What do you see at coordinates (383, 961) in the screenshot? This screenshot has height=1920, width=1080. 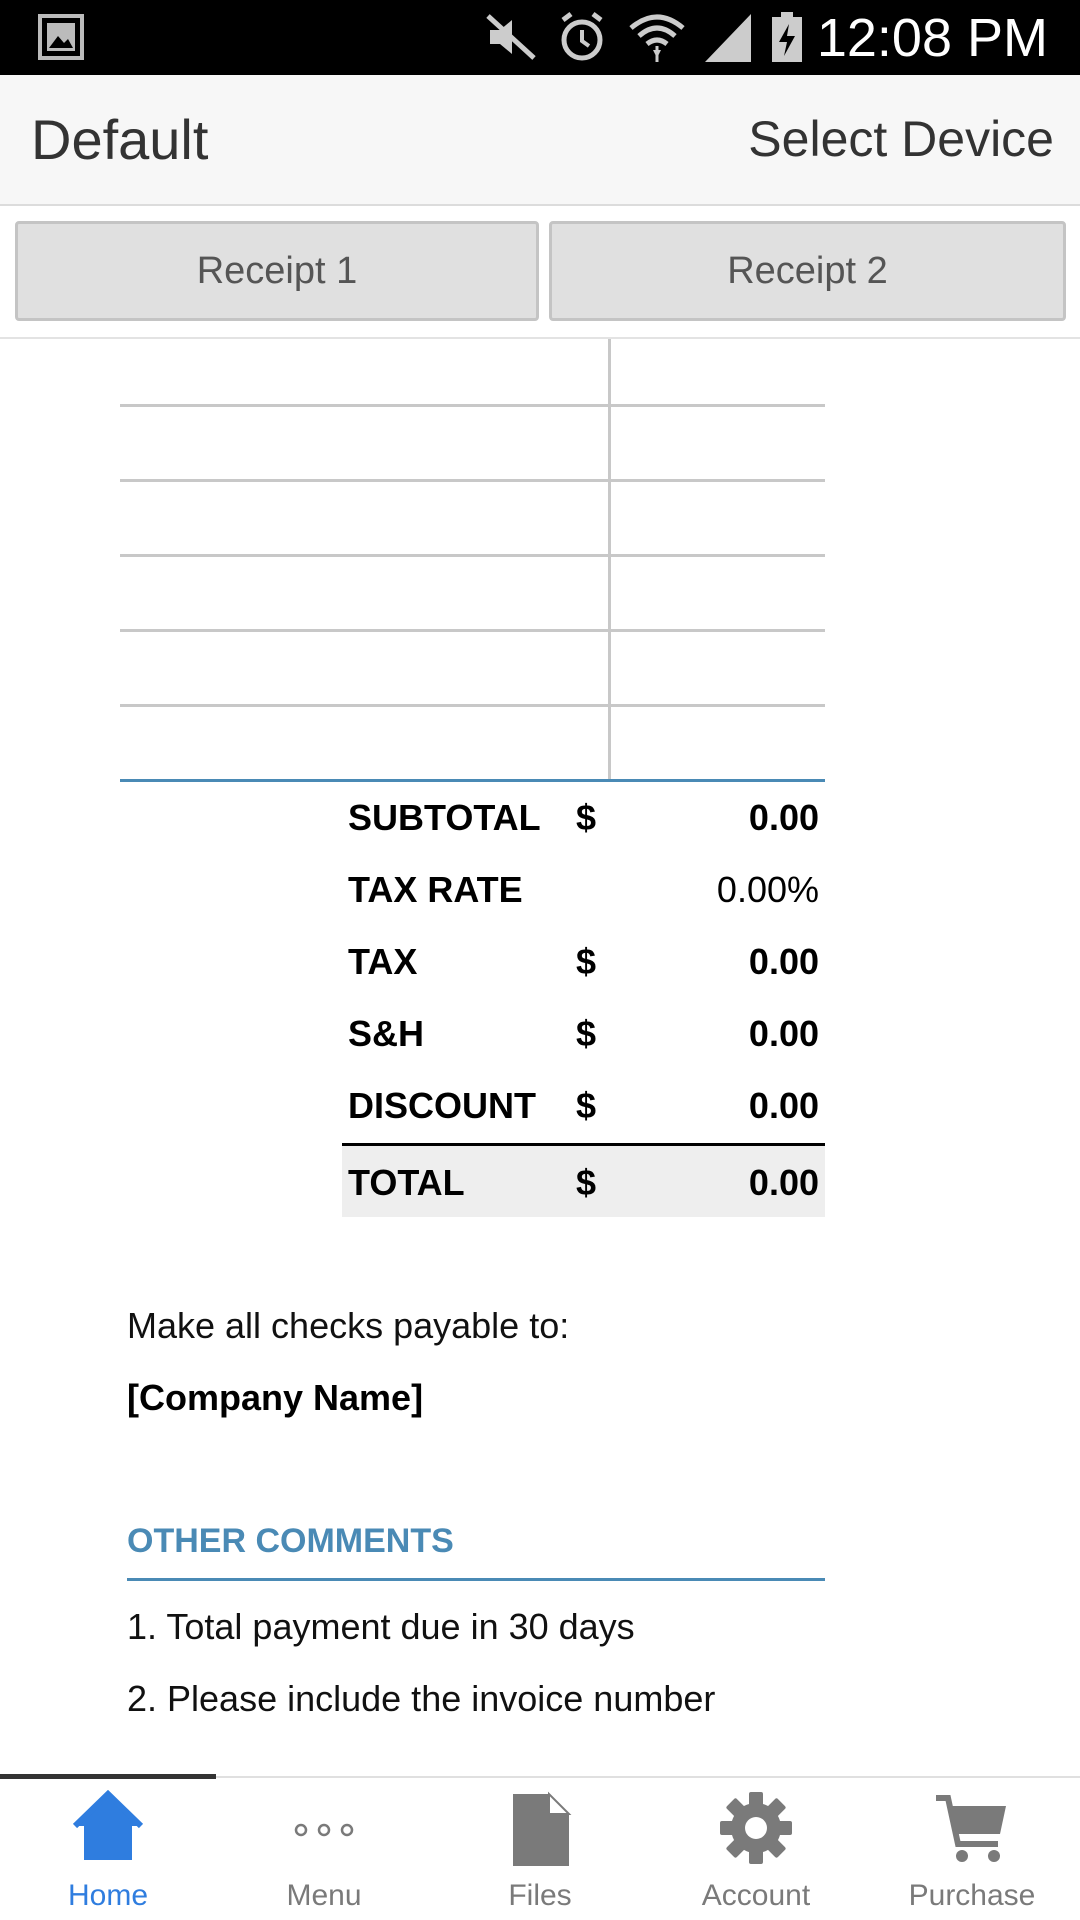 I see `tax-label: TAX` at bounding box center [383, 961].